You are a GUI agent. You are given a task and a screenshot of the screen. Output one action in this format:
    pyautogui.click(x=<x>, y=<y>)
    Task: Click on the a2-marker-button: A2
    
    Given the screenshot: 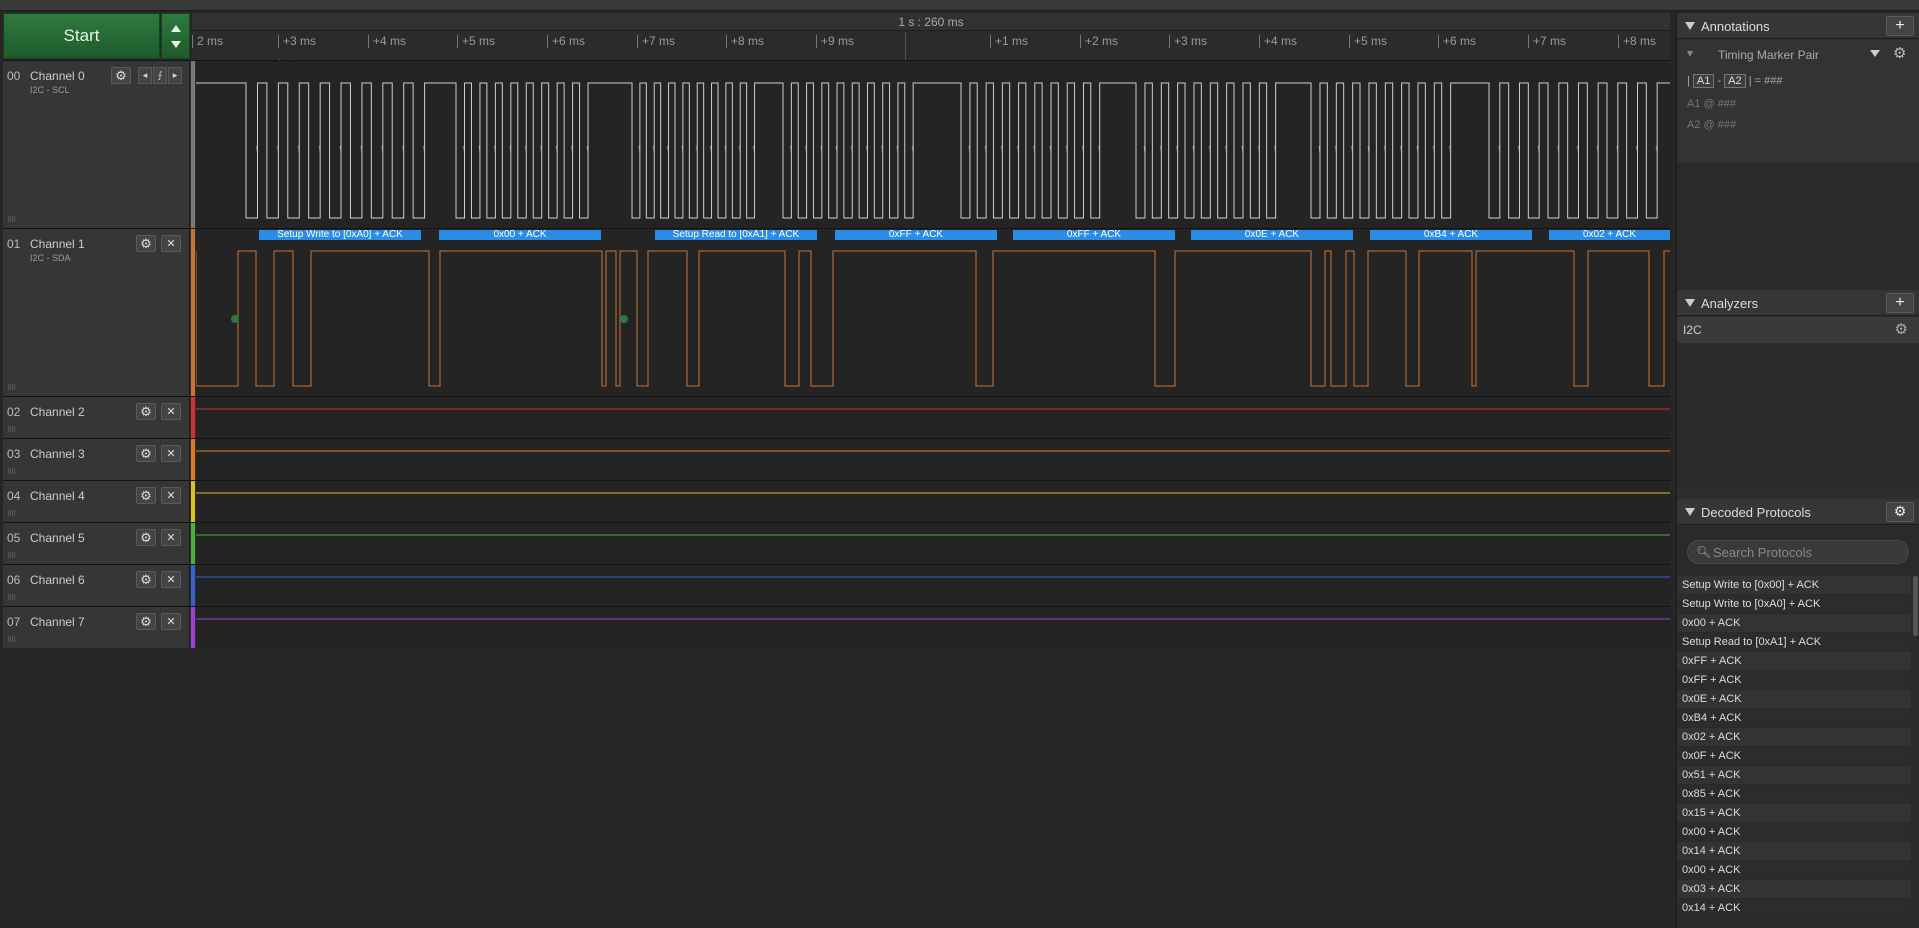 What is the action you would take?
    pyautogui.click(x=1735, y=81)
    